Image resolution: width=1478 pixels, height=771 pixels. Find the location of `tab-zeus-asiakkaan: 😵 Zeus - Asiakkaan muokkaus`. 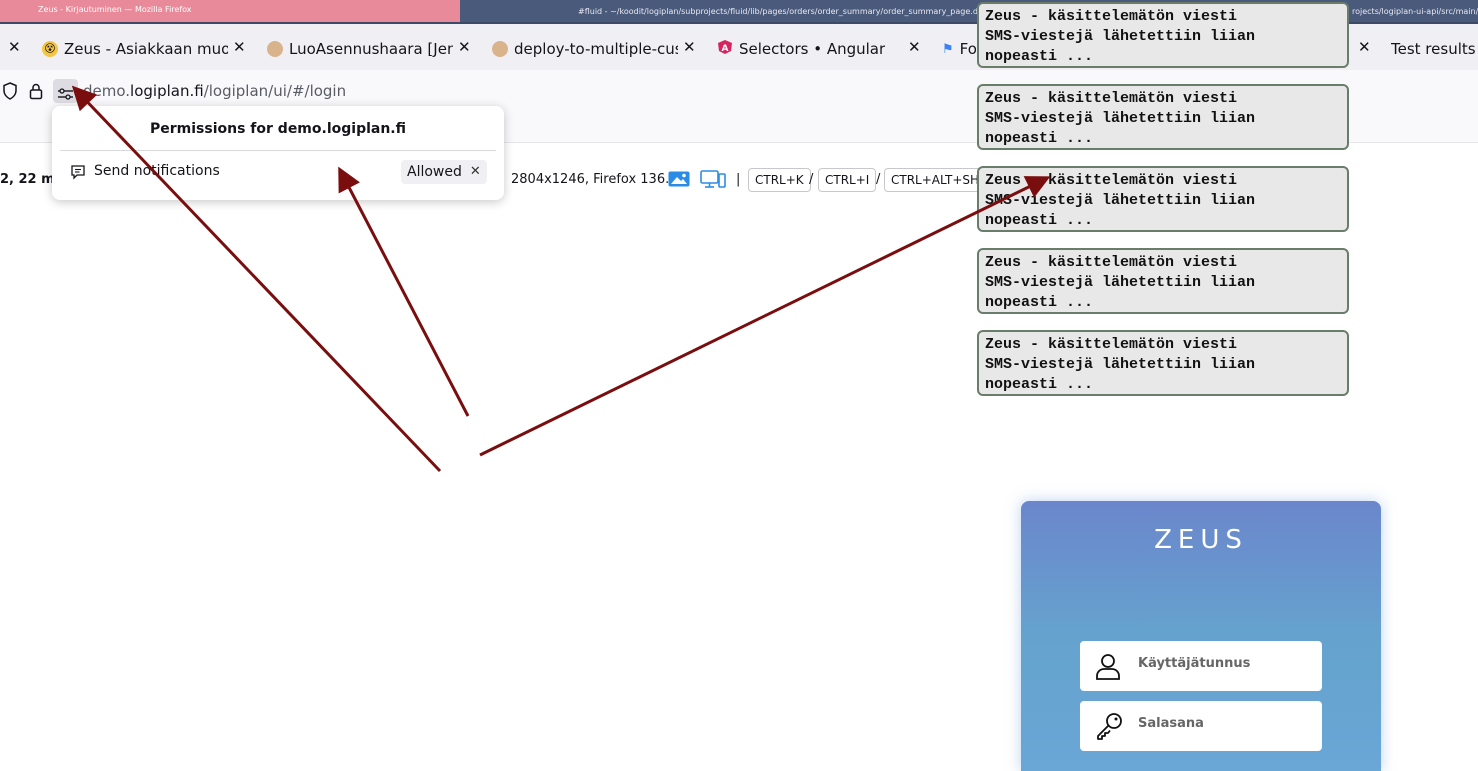

tab-zeus-asiakkaan: 😵 Zeus - Asiakkaan muokkaus is located at coordinates (135, 49).